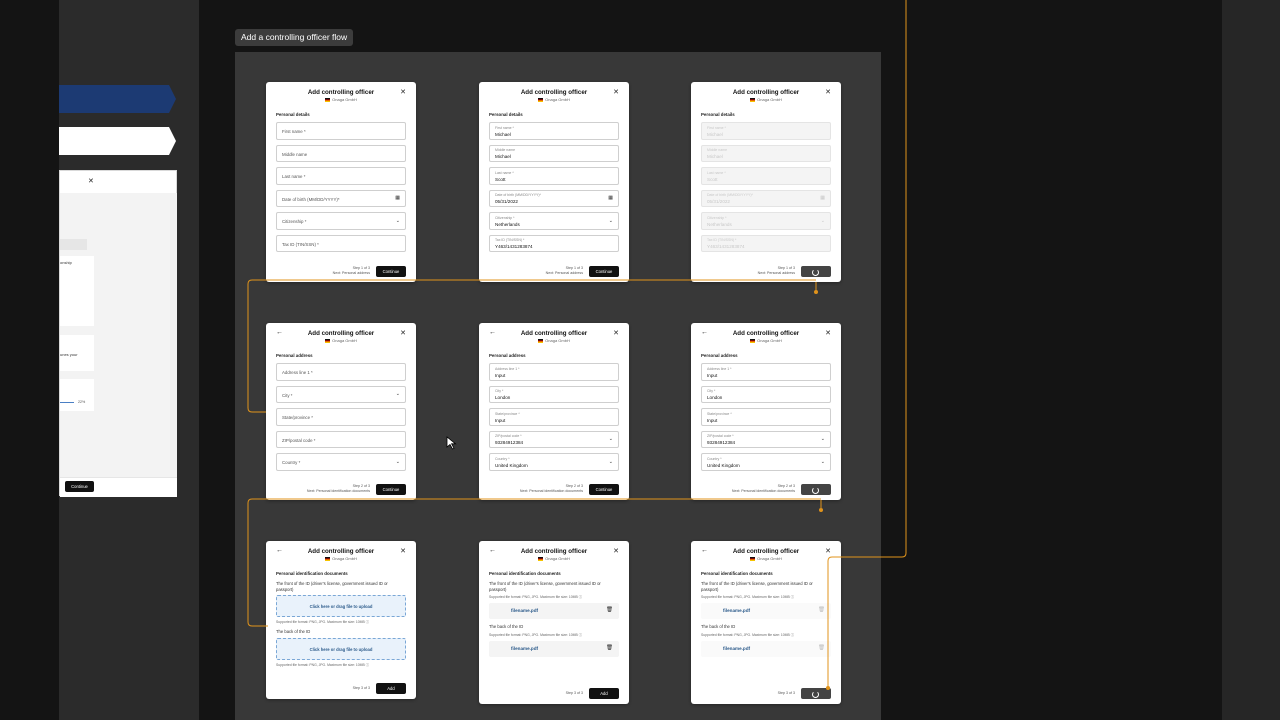  Describe the element at coordinates (766, 648) in the screenshot. I see `back-id-file: filename.pdf 🗑` at that location.